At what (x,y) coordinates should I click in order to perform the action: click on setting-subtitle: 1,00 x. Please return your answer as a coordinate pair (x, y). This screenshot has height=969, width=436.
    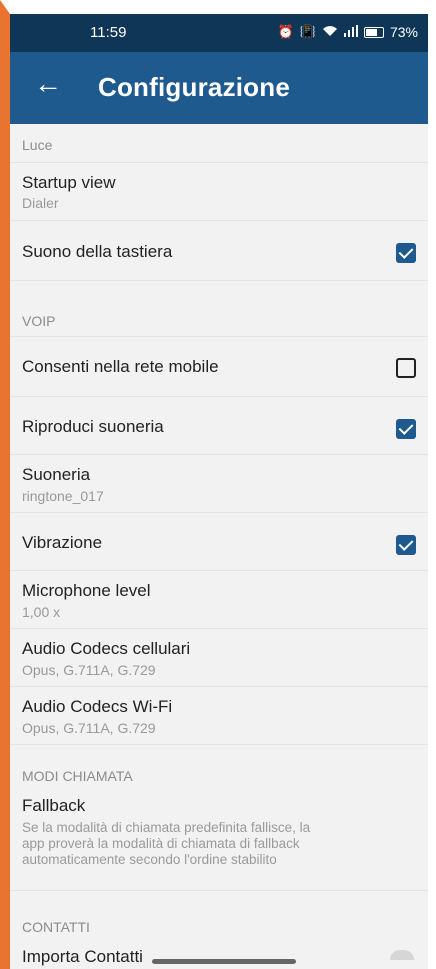
    Looking at the image, I should click on (41, 612).